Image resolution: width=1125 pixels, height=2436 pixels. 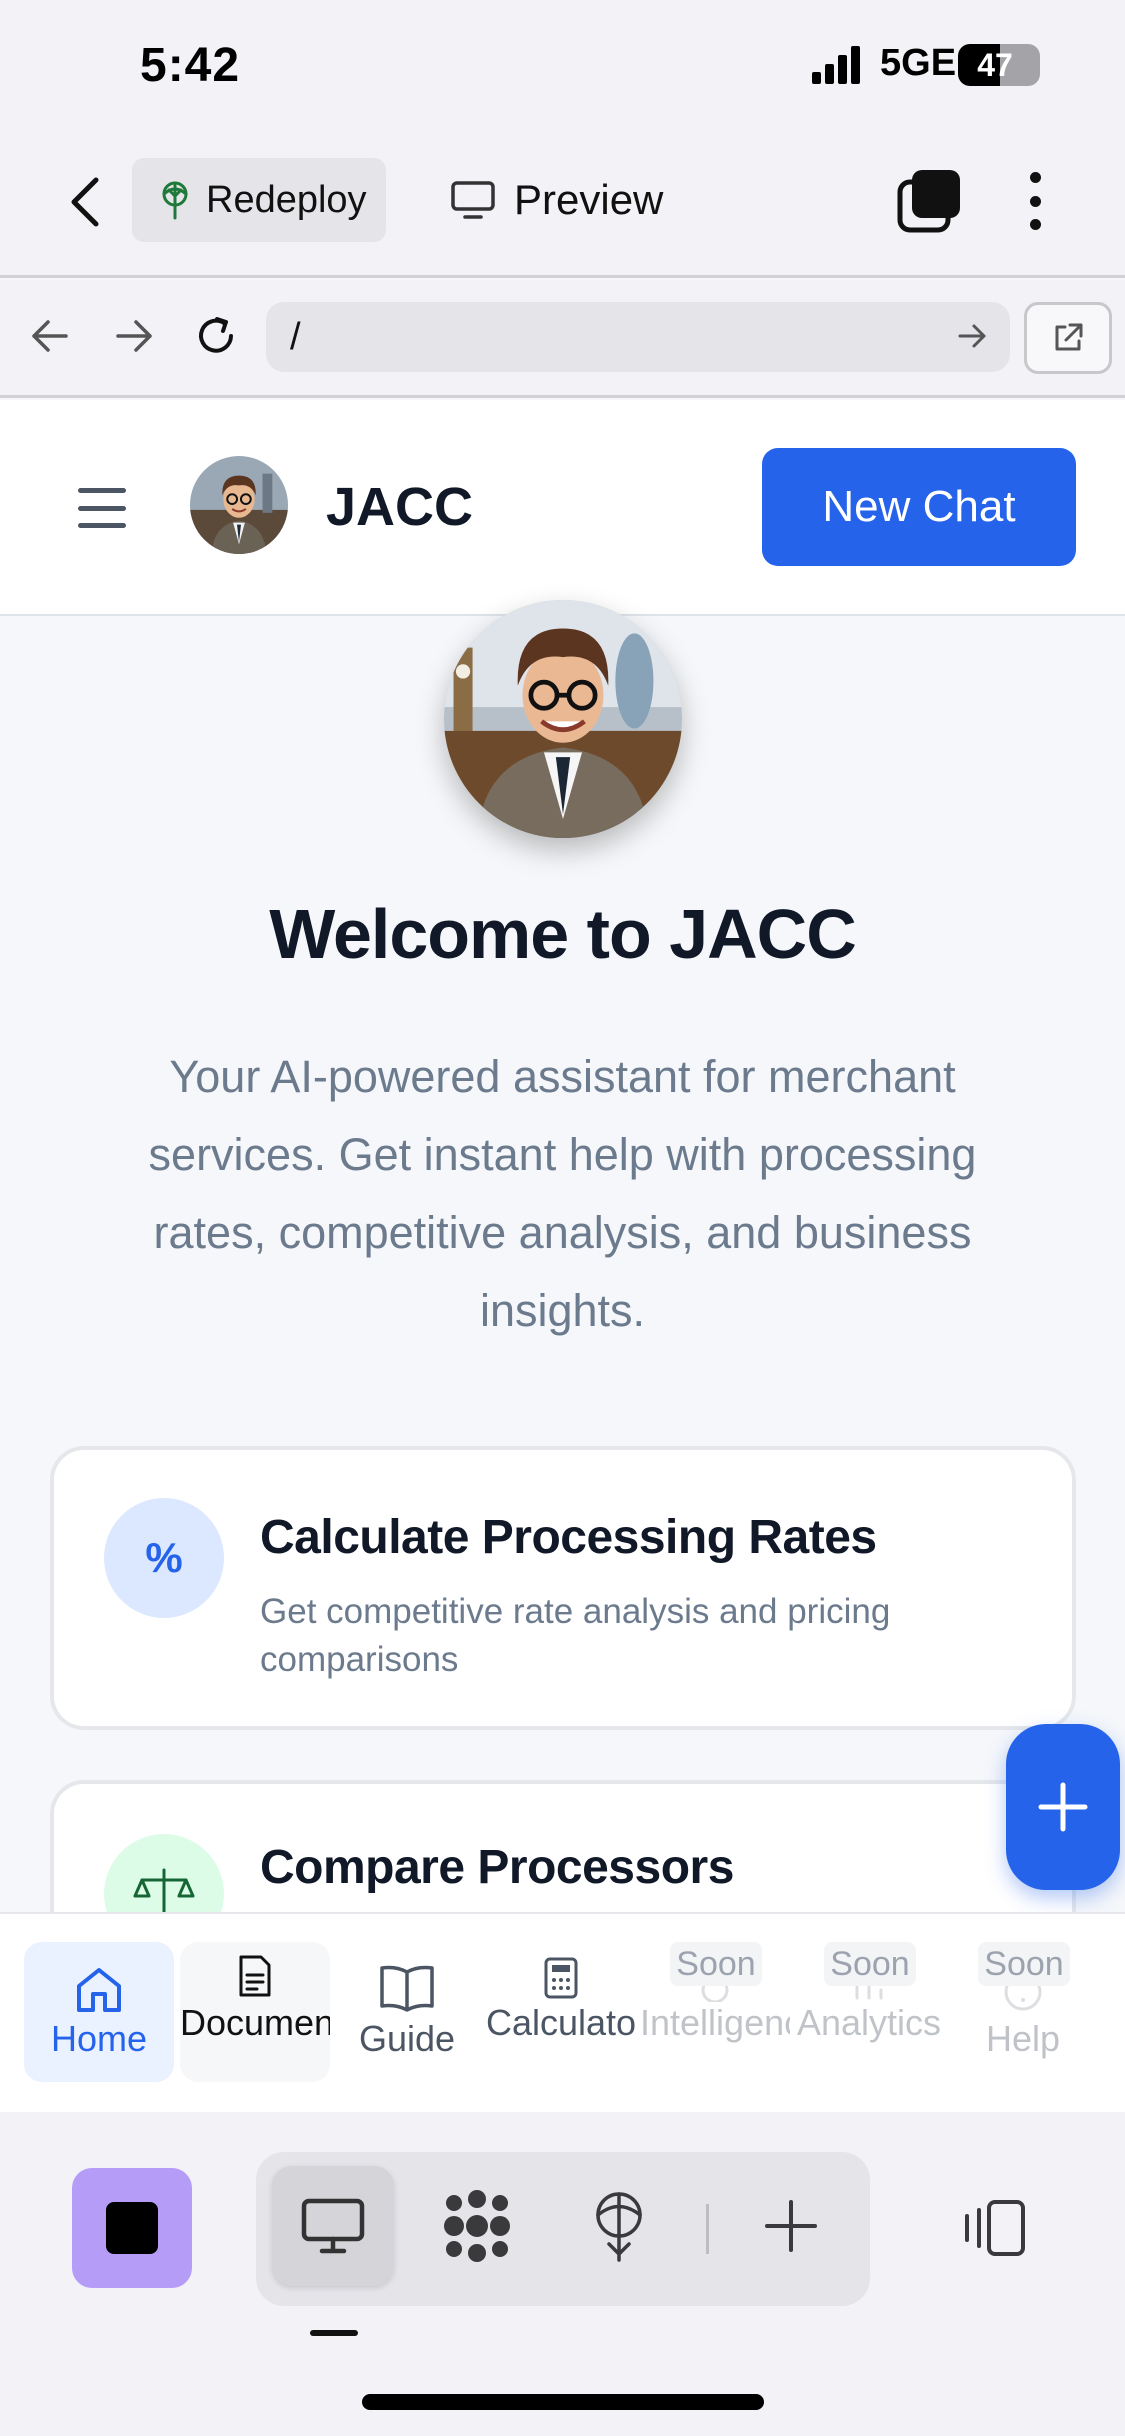 What do you see at coordinates (563, 934) in the screenshot?
I see `page-title: Welcome to JACC` at bounding box center [563, 934].